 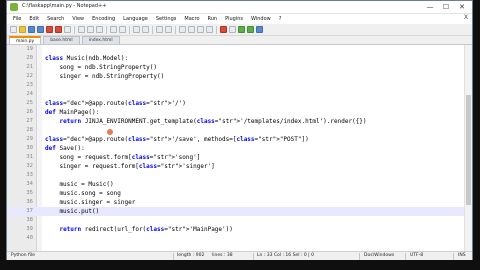 I want to click on zoom-out-icon, so click(x=168, y=29).